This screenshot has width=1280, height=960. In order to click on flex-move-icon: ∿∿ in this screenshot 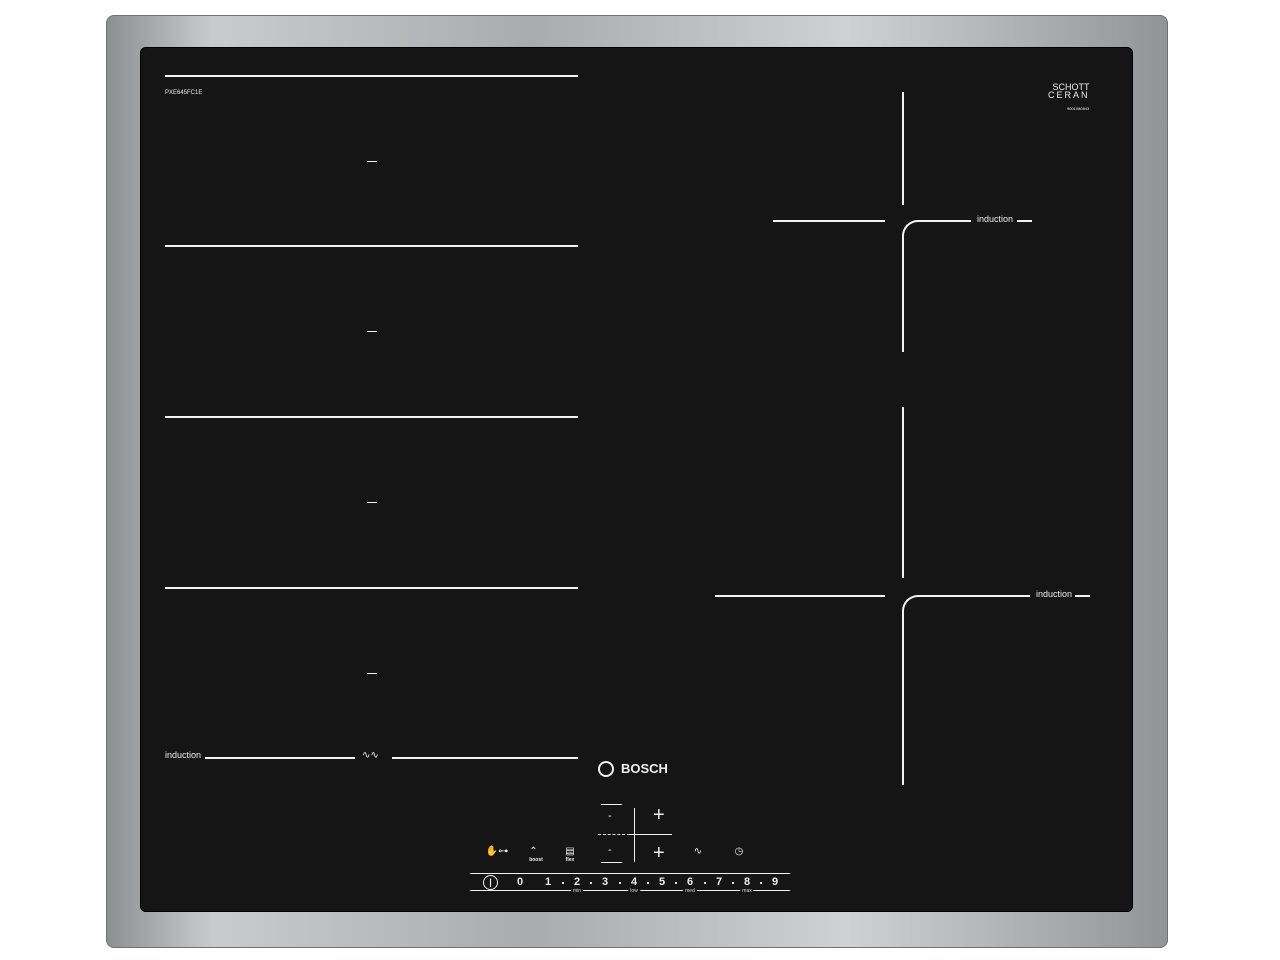, I will do `click(370, 755)`.